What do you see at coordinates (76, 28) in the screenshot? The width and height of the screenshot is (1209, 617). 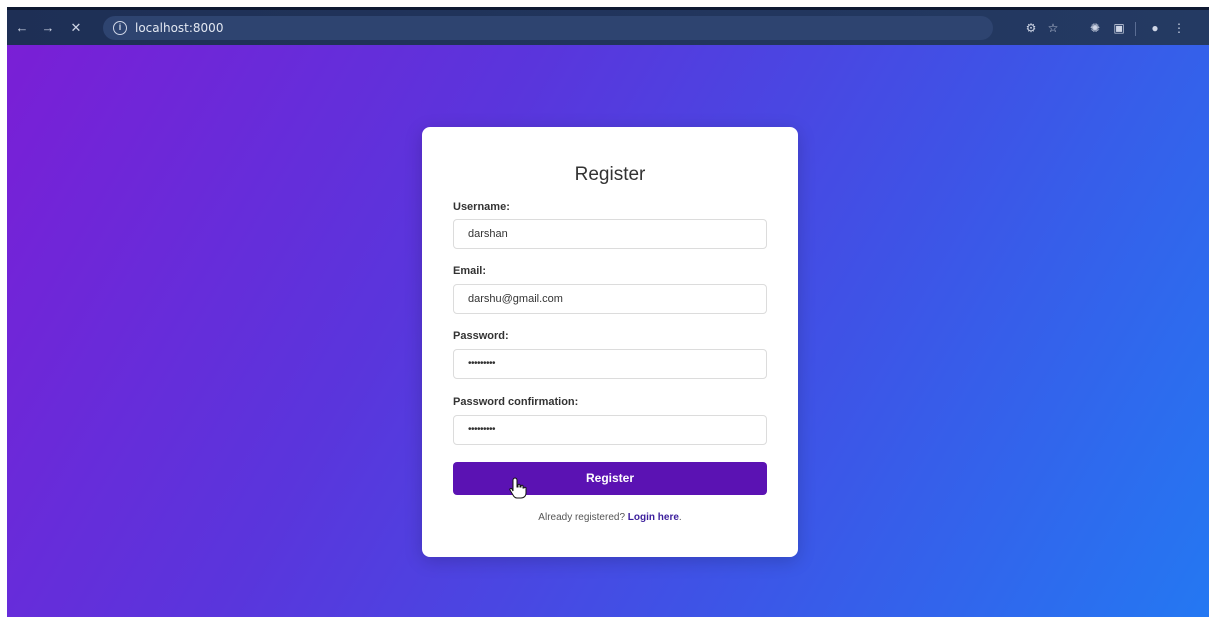 I see `close-icon: ✕` at bounding box center [76, 28].